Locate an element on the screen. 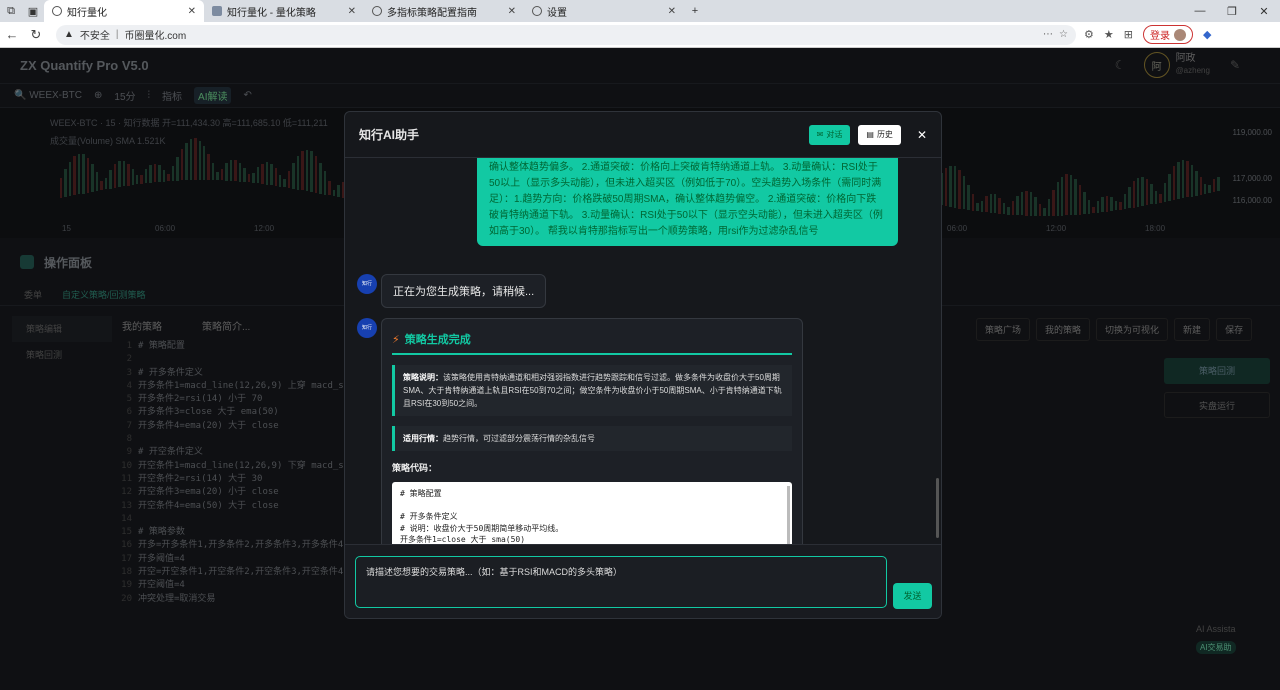  market-condition: 适用行情：趋势行情，可过滤部分震荡行情的杂乱信号 is located at coordinates (592, 438).